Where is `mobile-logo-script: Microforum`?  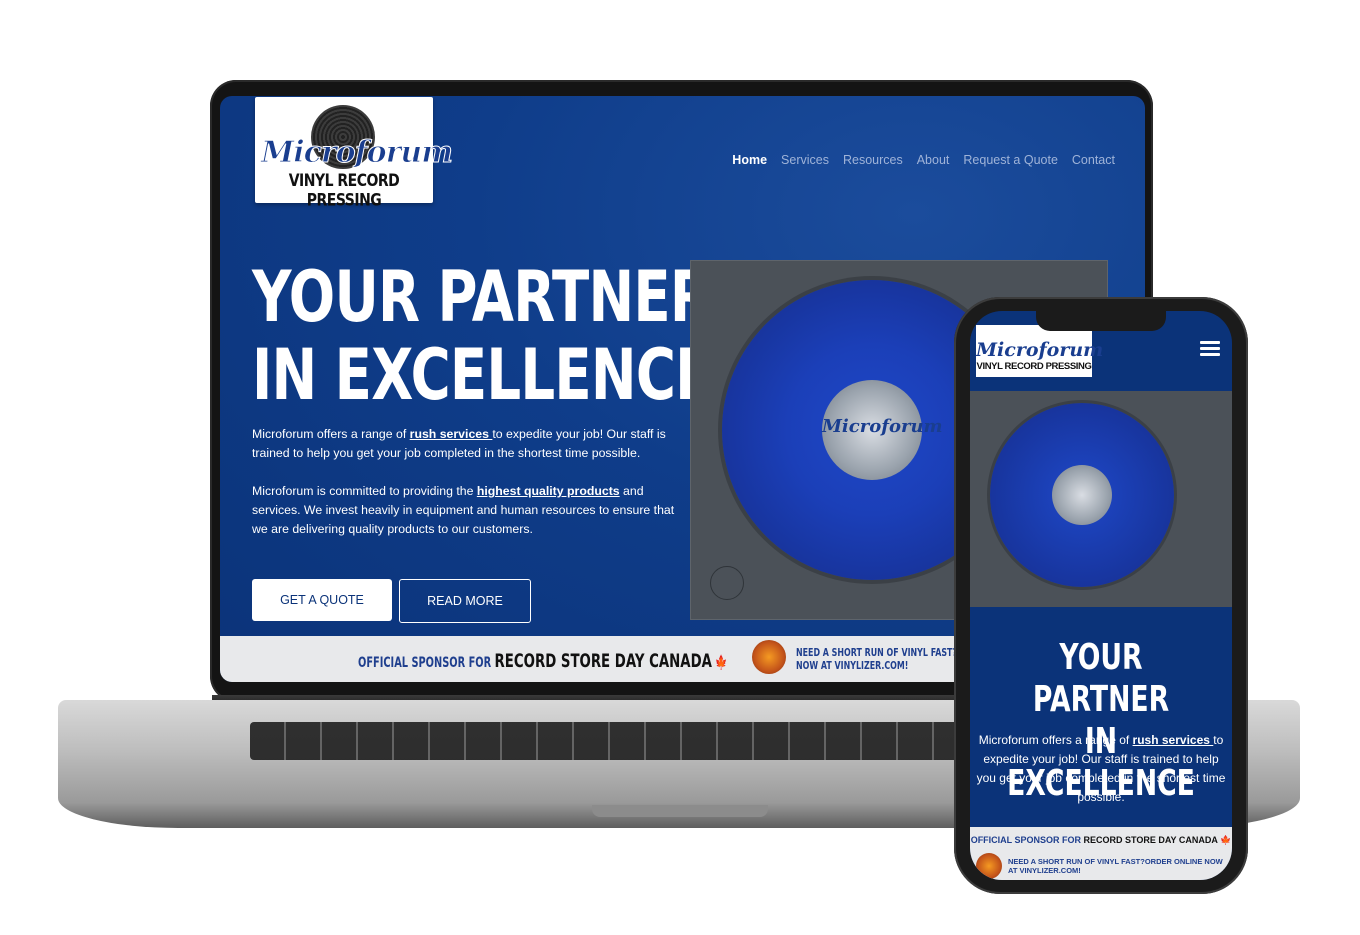 mobile-logo-script: Microforum is located at coordinates (1040, 350).